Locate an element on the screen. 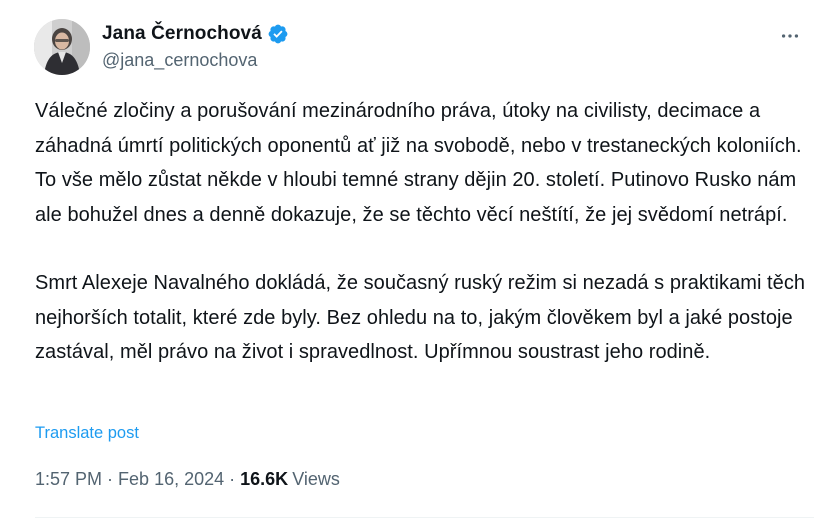 The width and height of the screenshot is (833, 522). translate-post-link: Translate post is located at coordinates (87, 433).